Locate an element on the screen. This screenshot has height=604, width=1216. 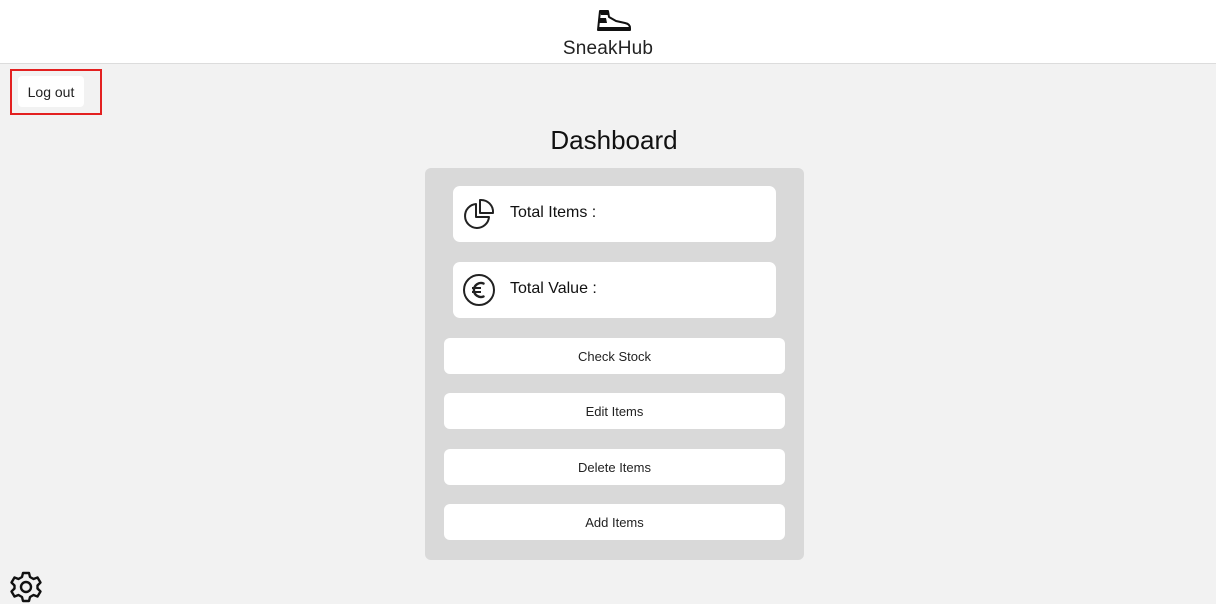
euro-icon is located at coordinates (479, 290).